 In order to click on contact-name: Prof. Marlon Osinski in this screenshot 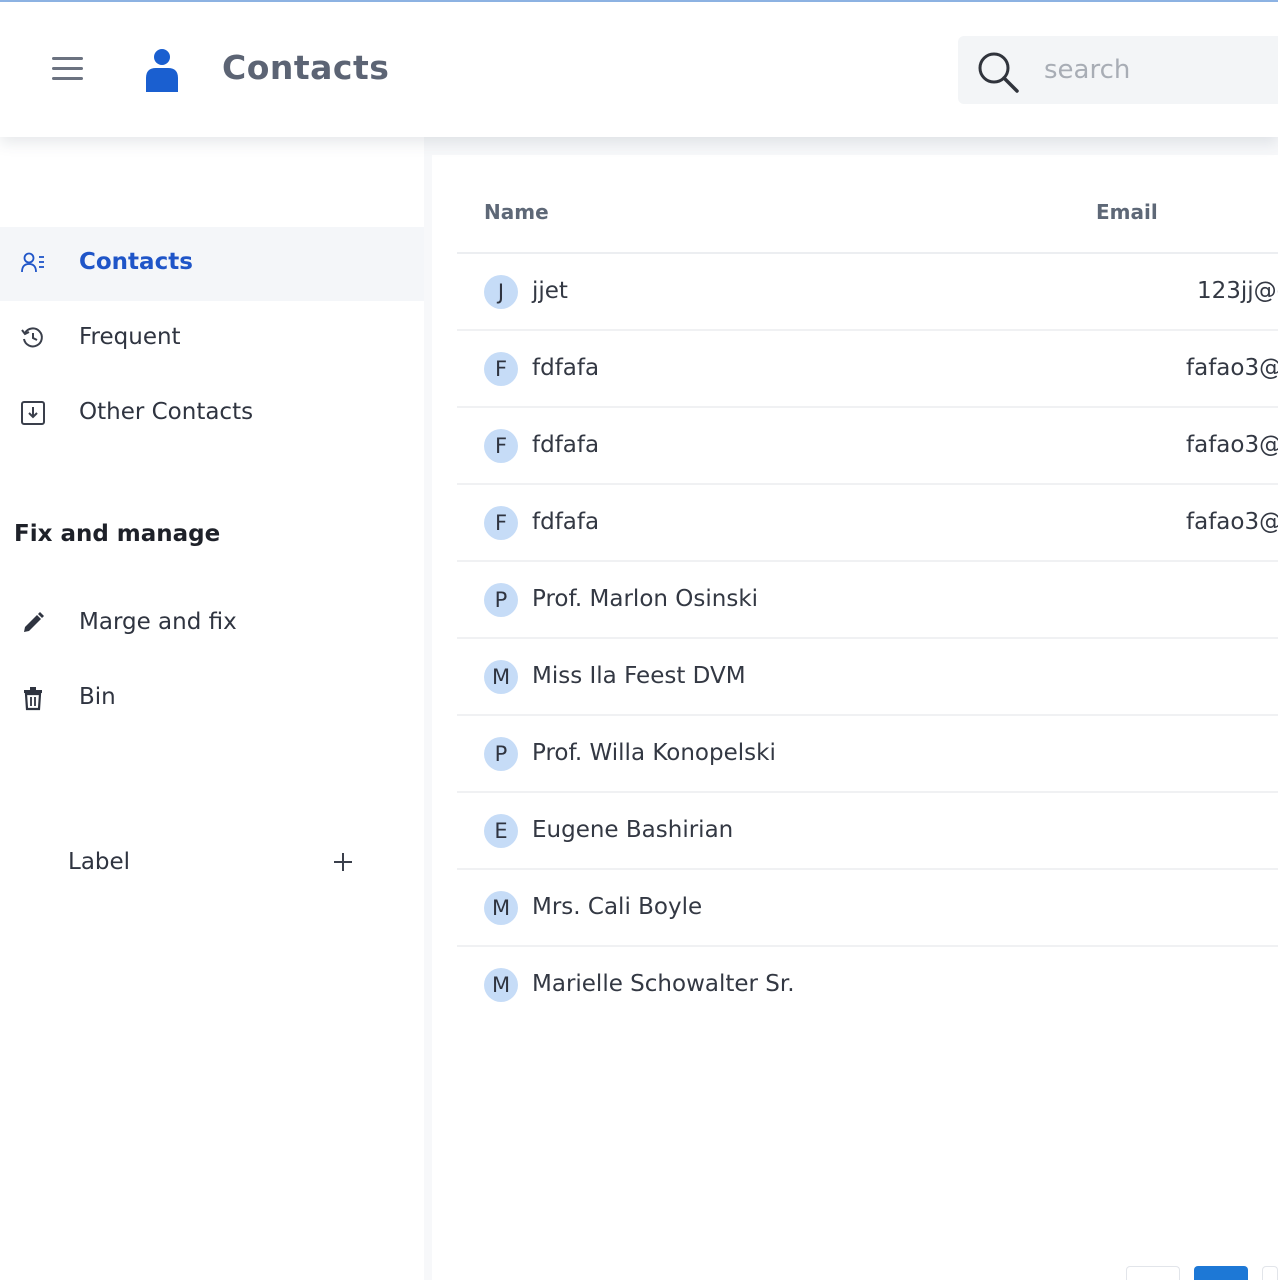, I will do `click(645, 599)`.